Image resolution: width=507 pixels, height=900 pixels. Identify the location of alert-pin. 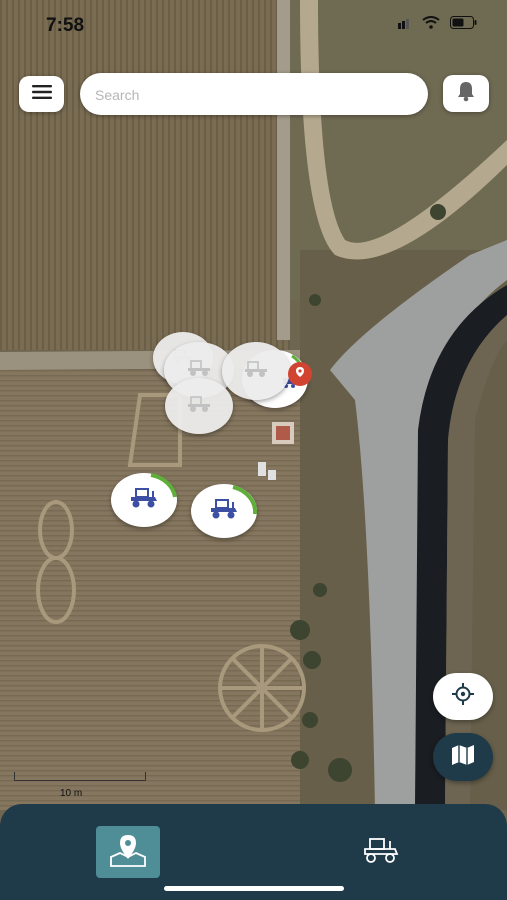
(300, 374).